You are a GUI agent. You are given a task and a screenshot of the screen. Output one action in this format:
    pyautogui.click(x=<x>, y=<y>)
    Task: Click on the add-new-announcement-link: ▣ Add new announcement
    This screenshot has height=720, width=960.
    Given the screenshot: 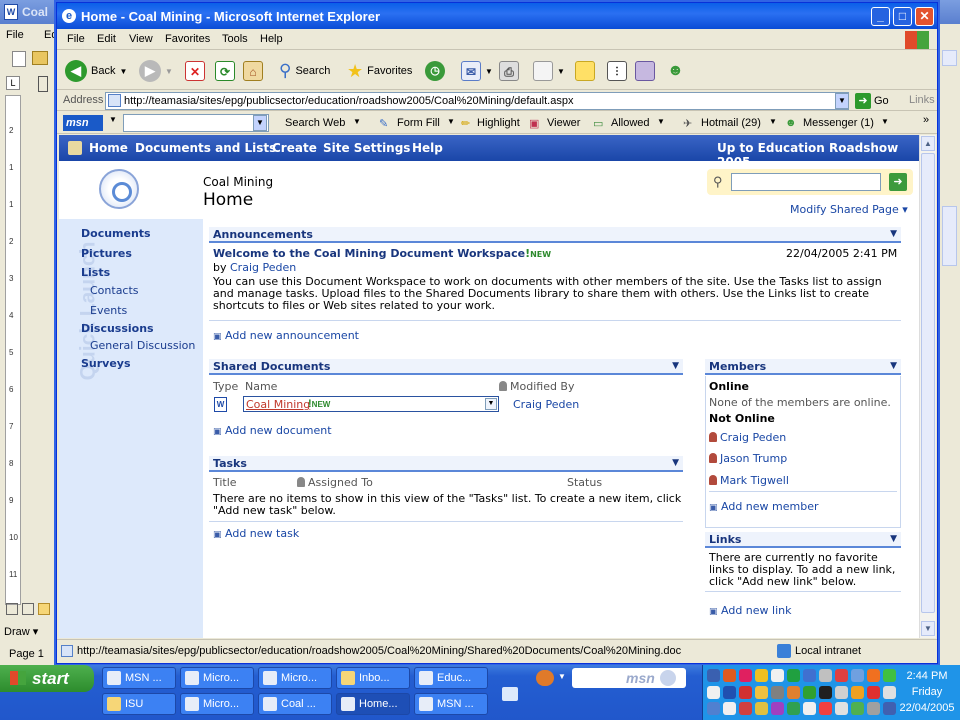 What is the action you would take?
    pyautogui.click(x=286, y=335)
    